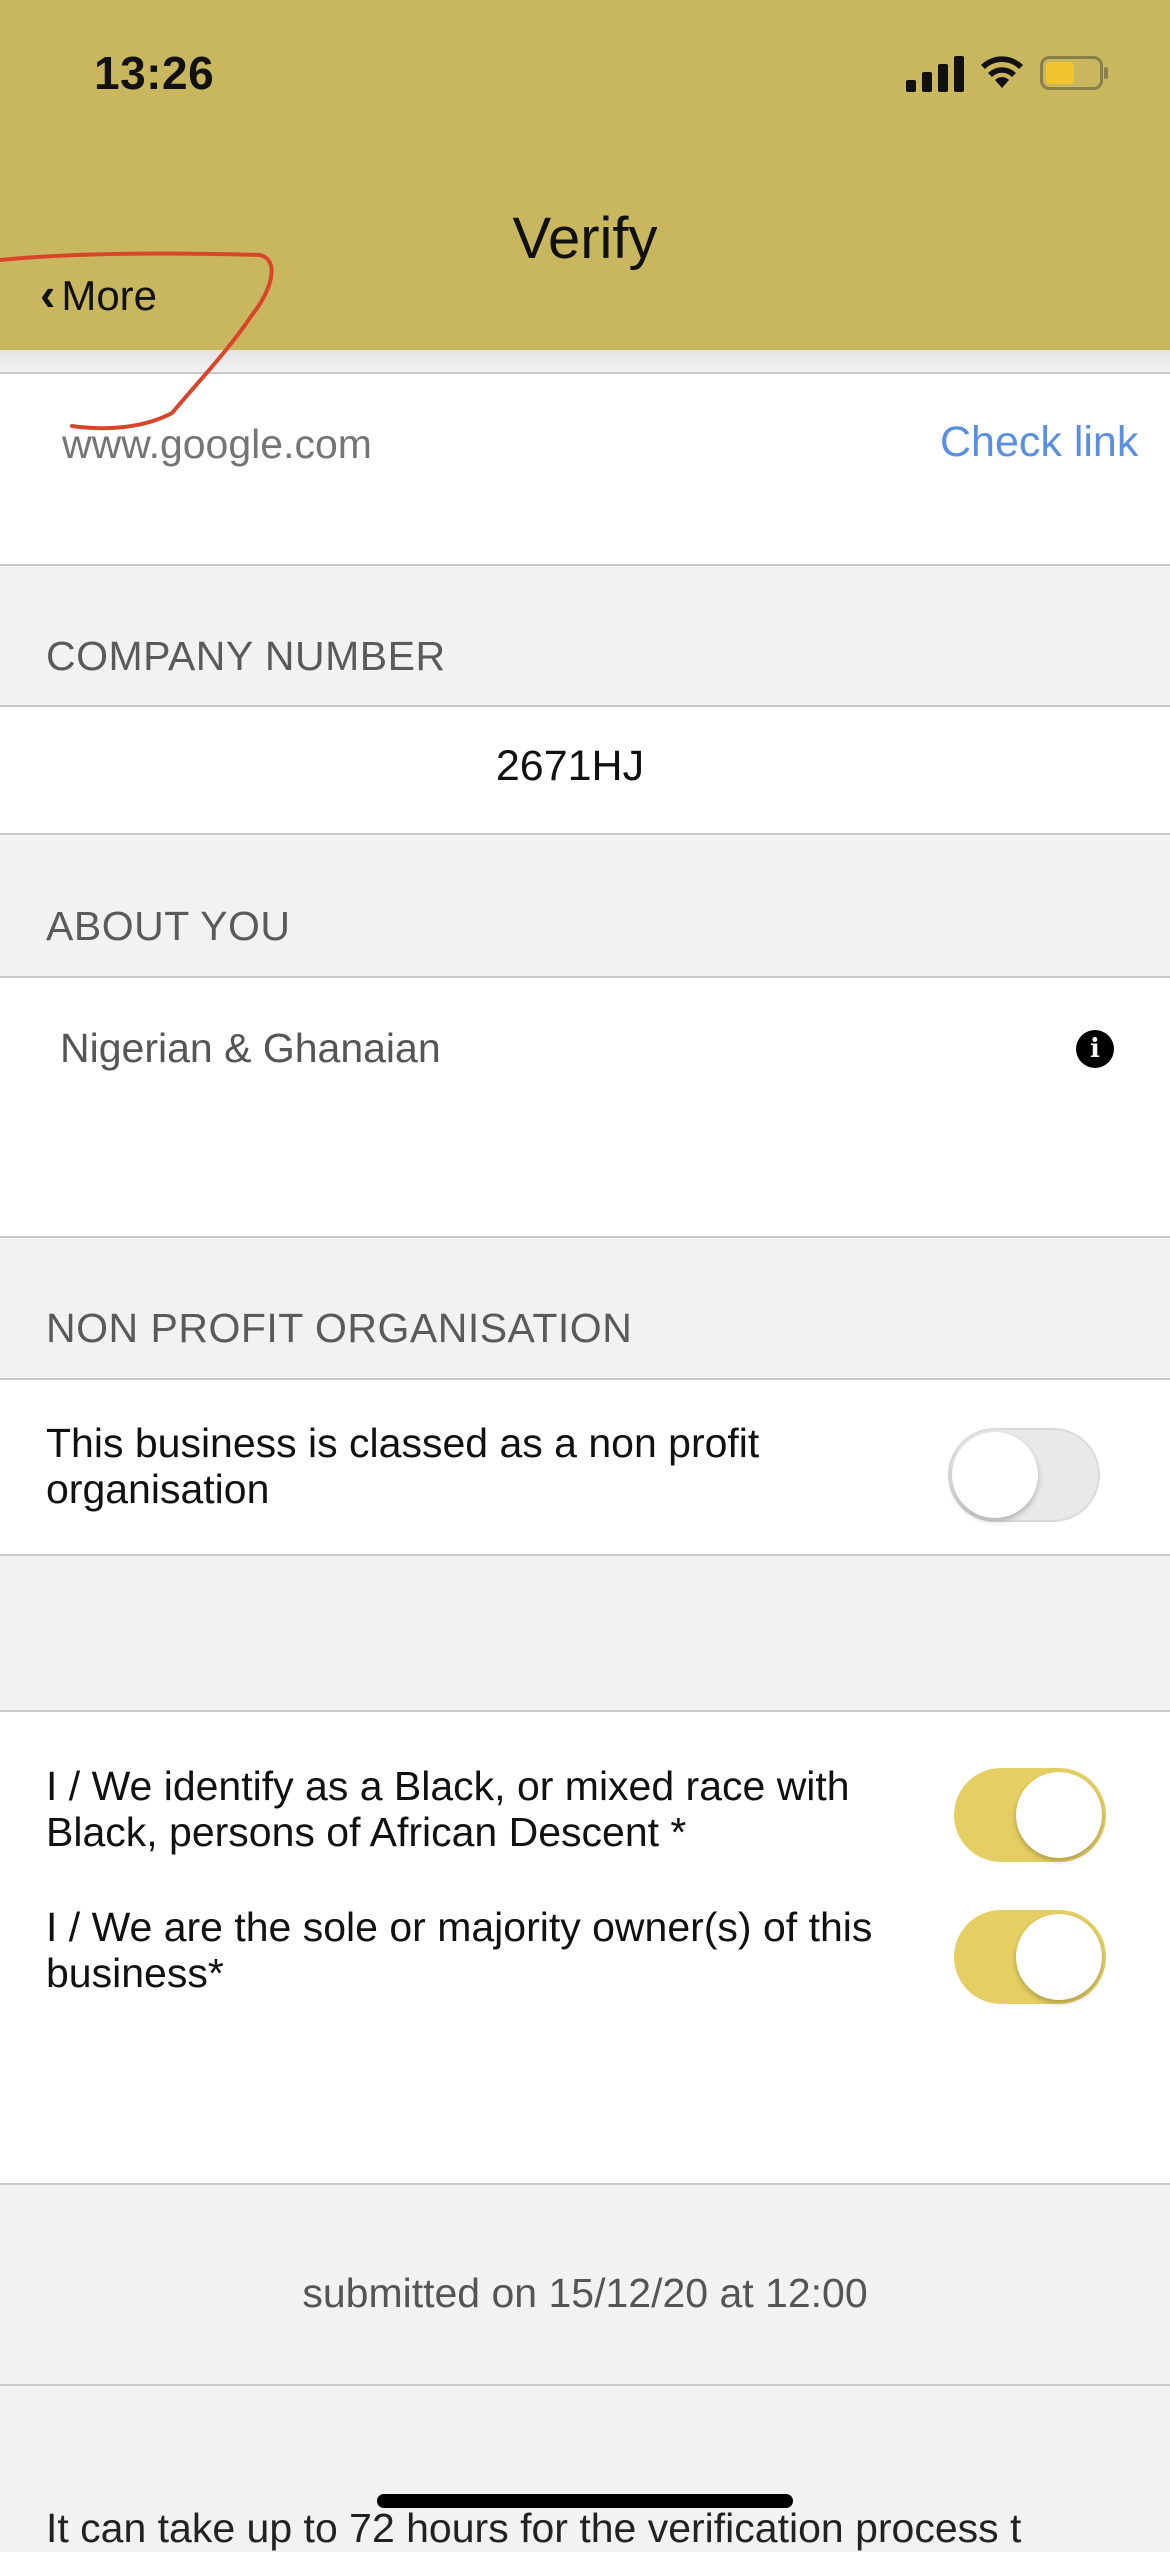 This screenshot has height=2552, width=1170. What do you see at coordinates (1095, 1049) in the screenshot?
I see `info-icon: i` at bounding box center [1095, 1049].